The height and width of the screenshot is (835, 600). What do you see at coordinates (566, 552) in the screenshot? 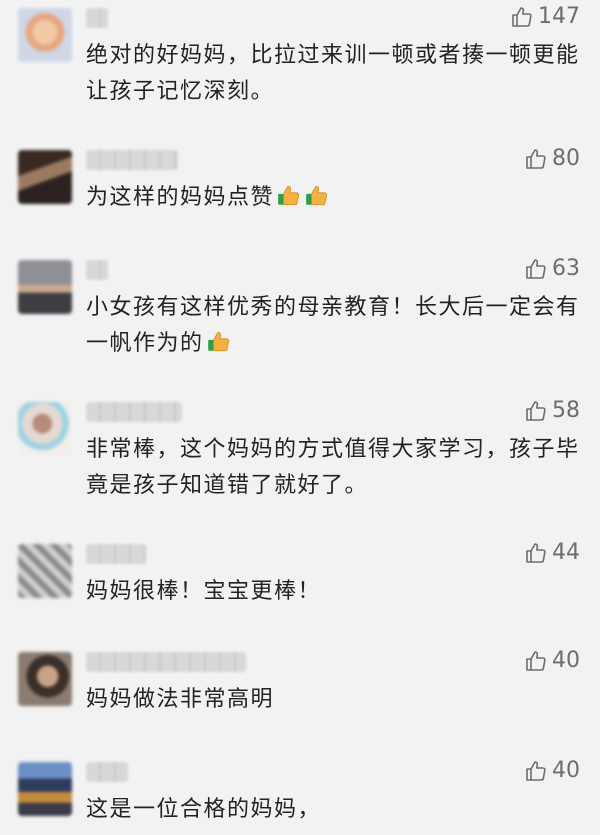
I see `like-count: 44` at bounding box center [566, 552].